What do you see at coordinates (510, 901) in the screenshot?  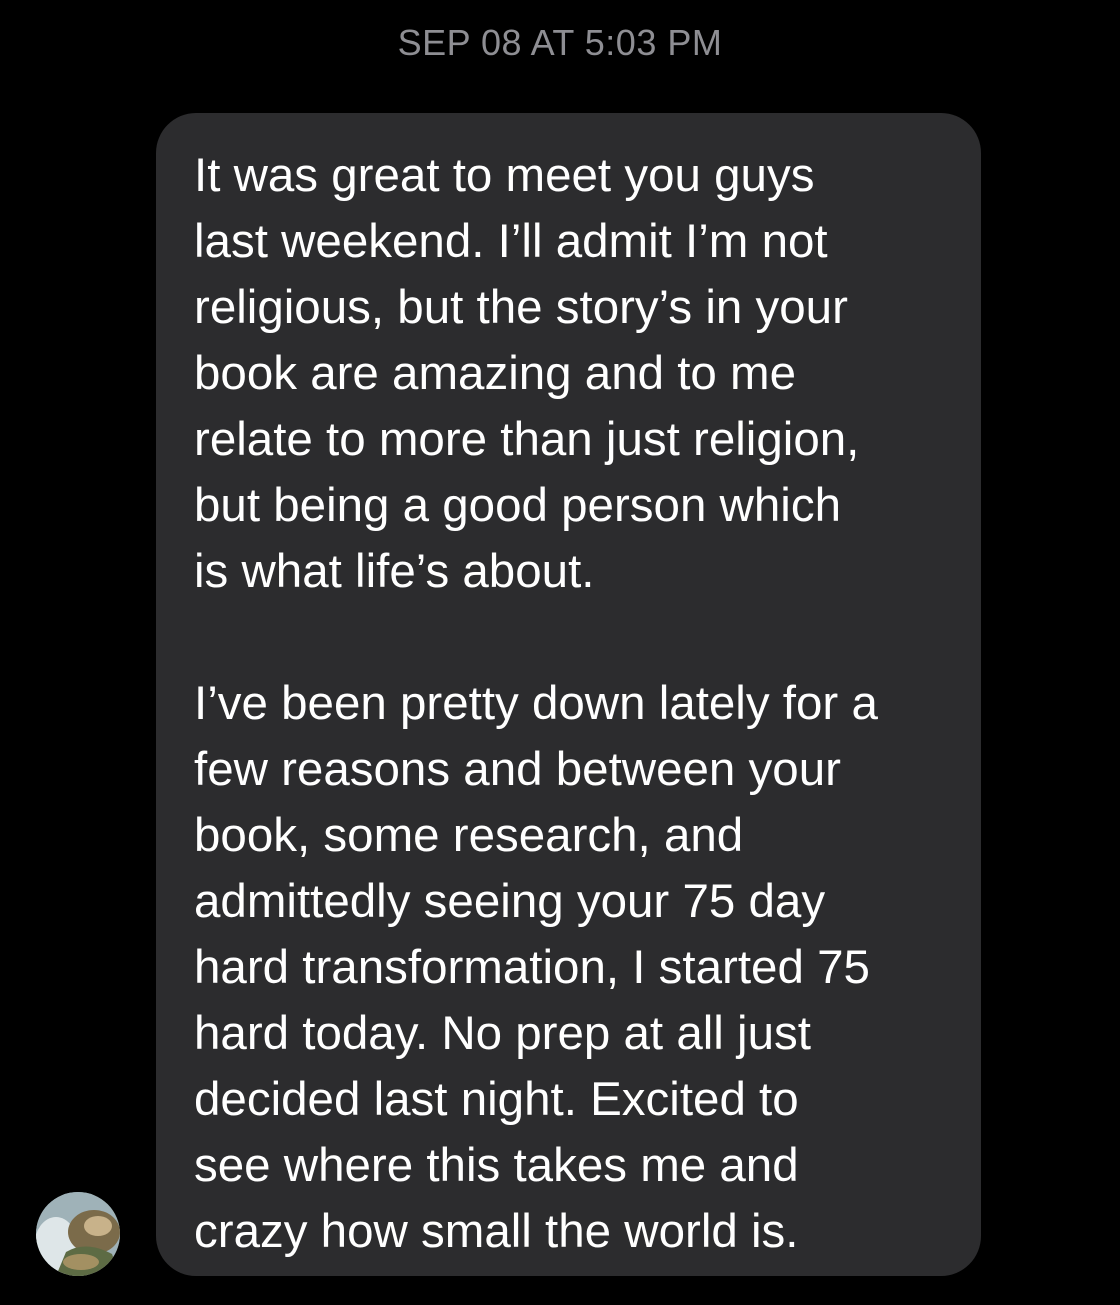 I see `message-line: admittedly seeing your 75 day` at bounding box center [510, 901].